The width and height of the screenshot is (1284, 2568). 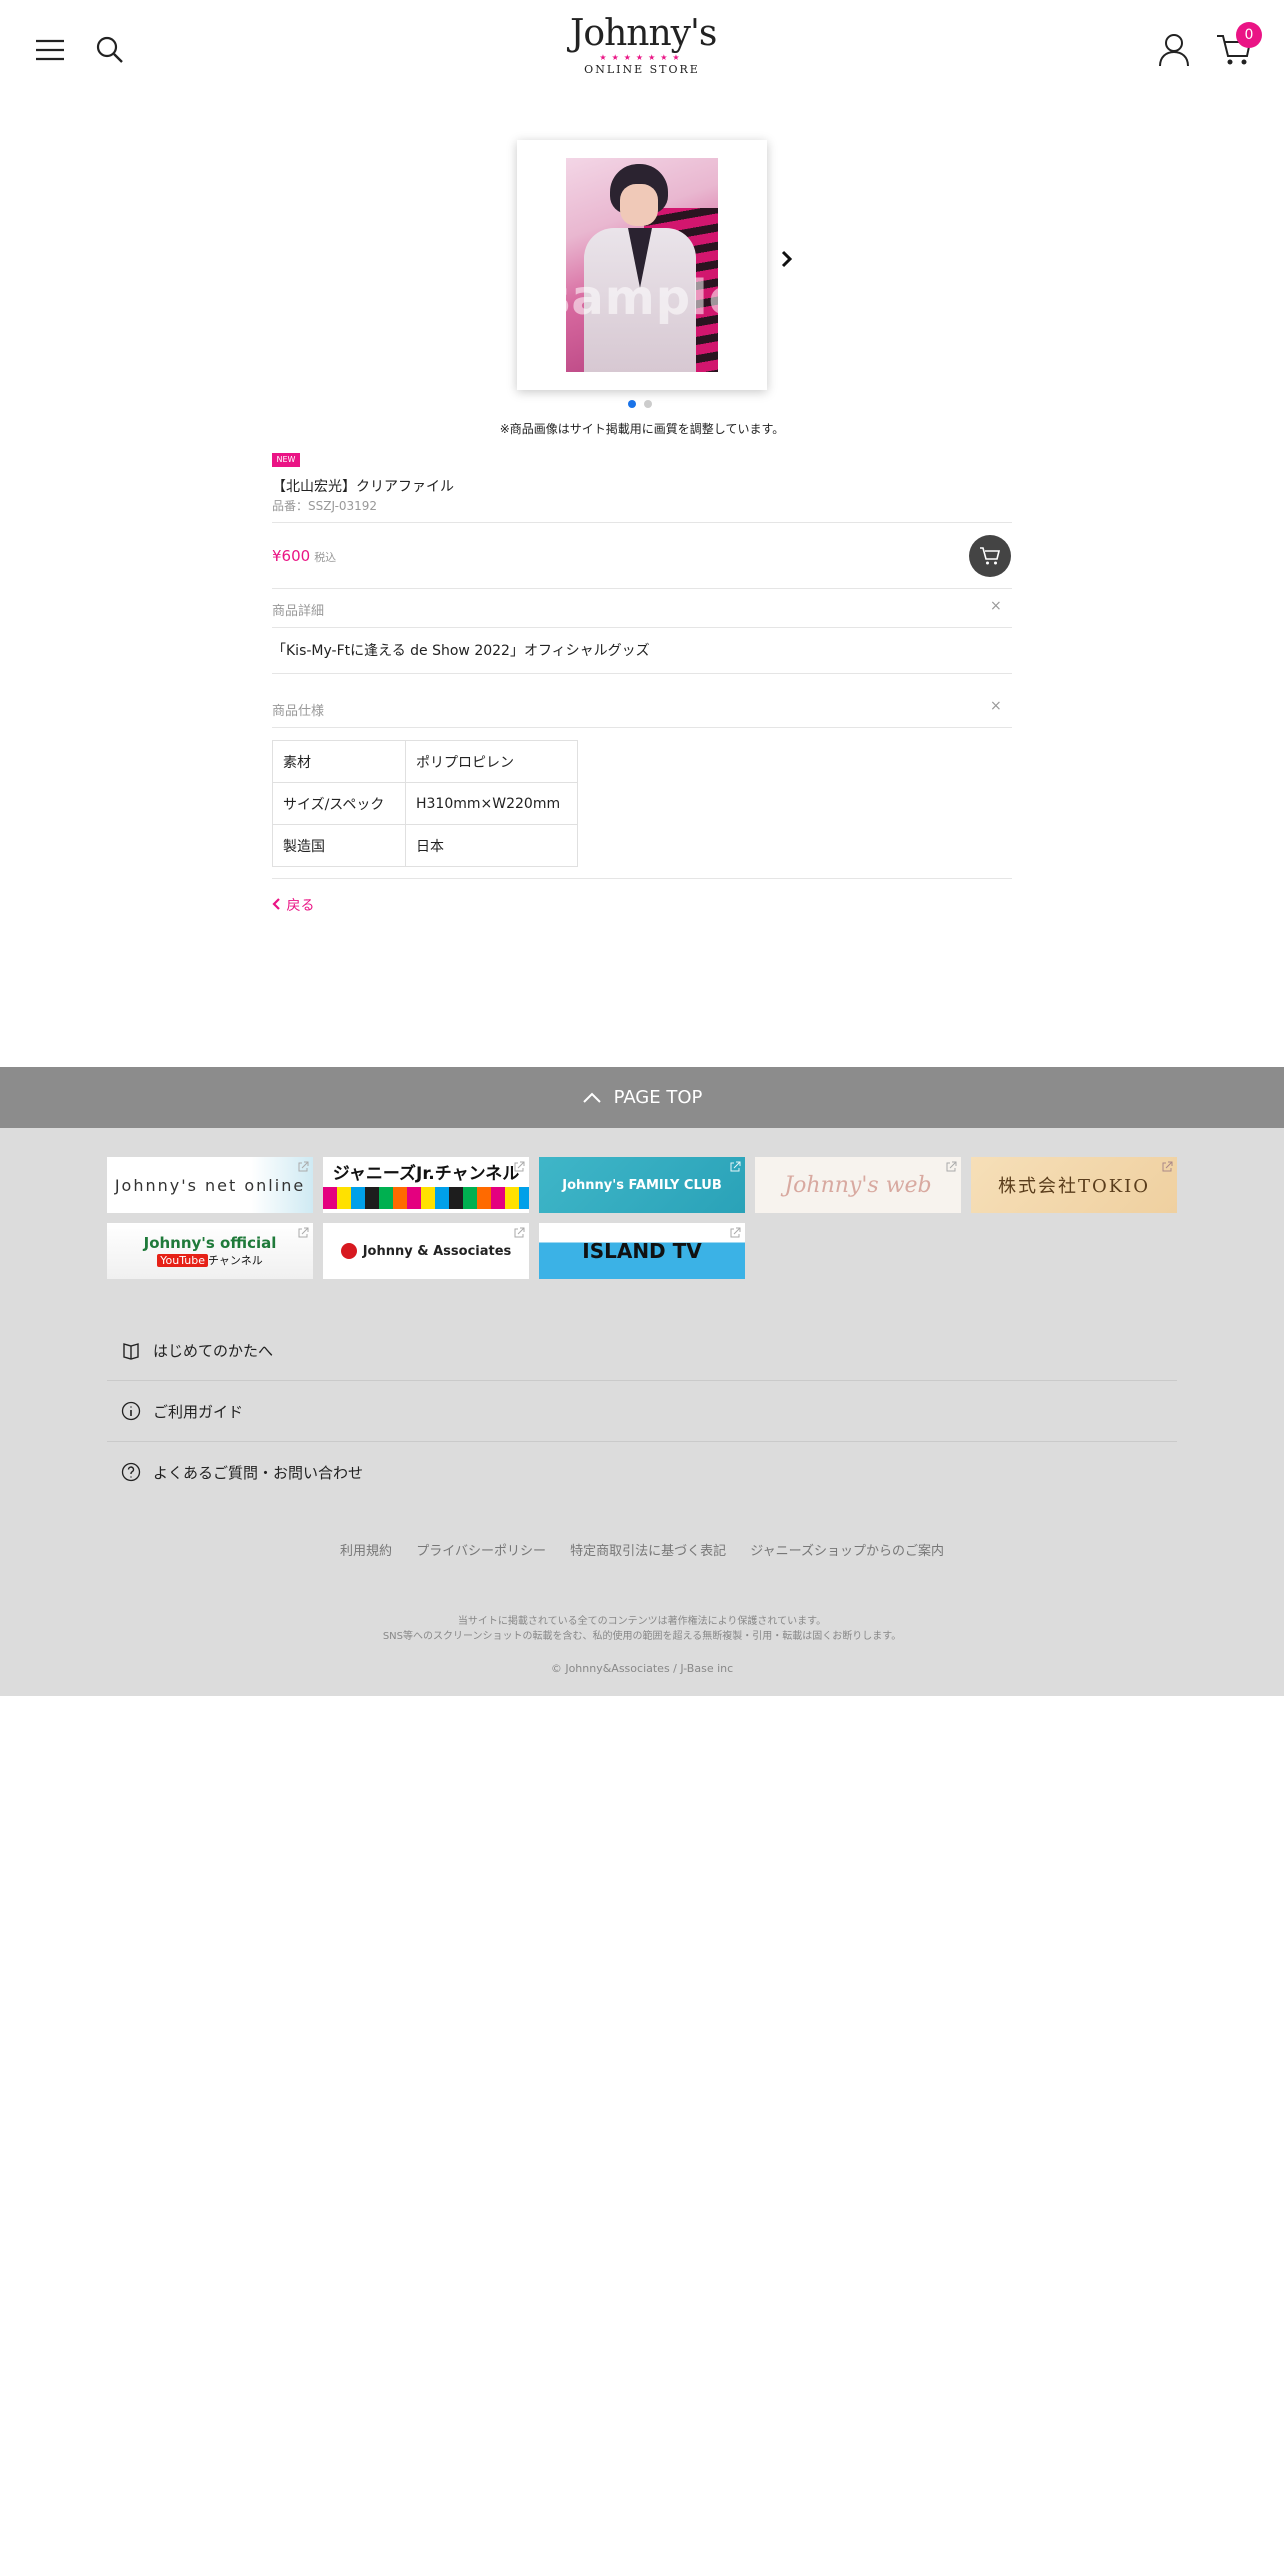 What do you see at coordinates (642, 57) in the screenshot?
I see `logo-stars: ★★★★★★★` at bounding box center [642, 57].